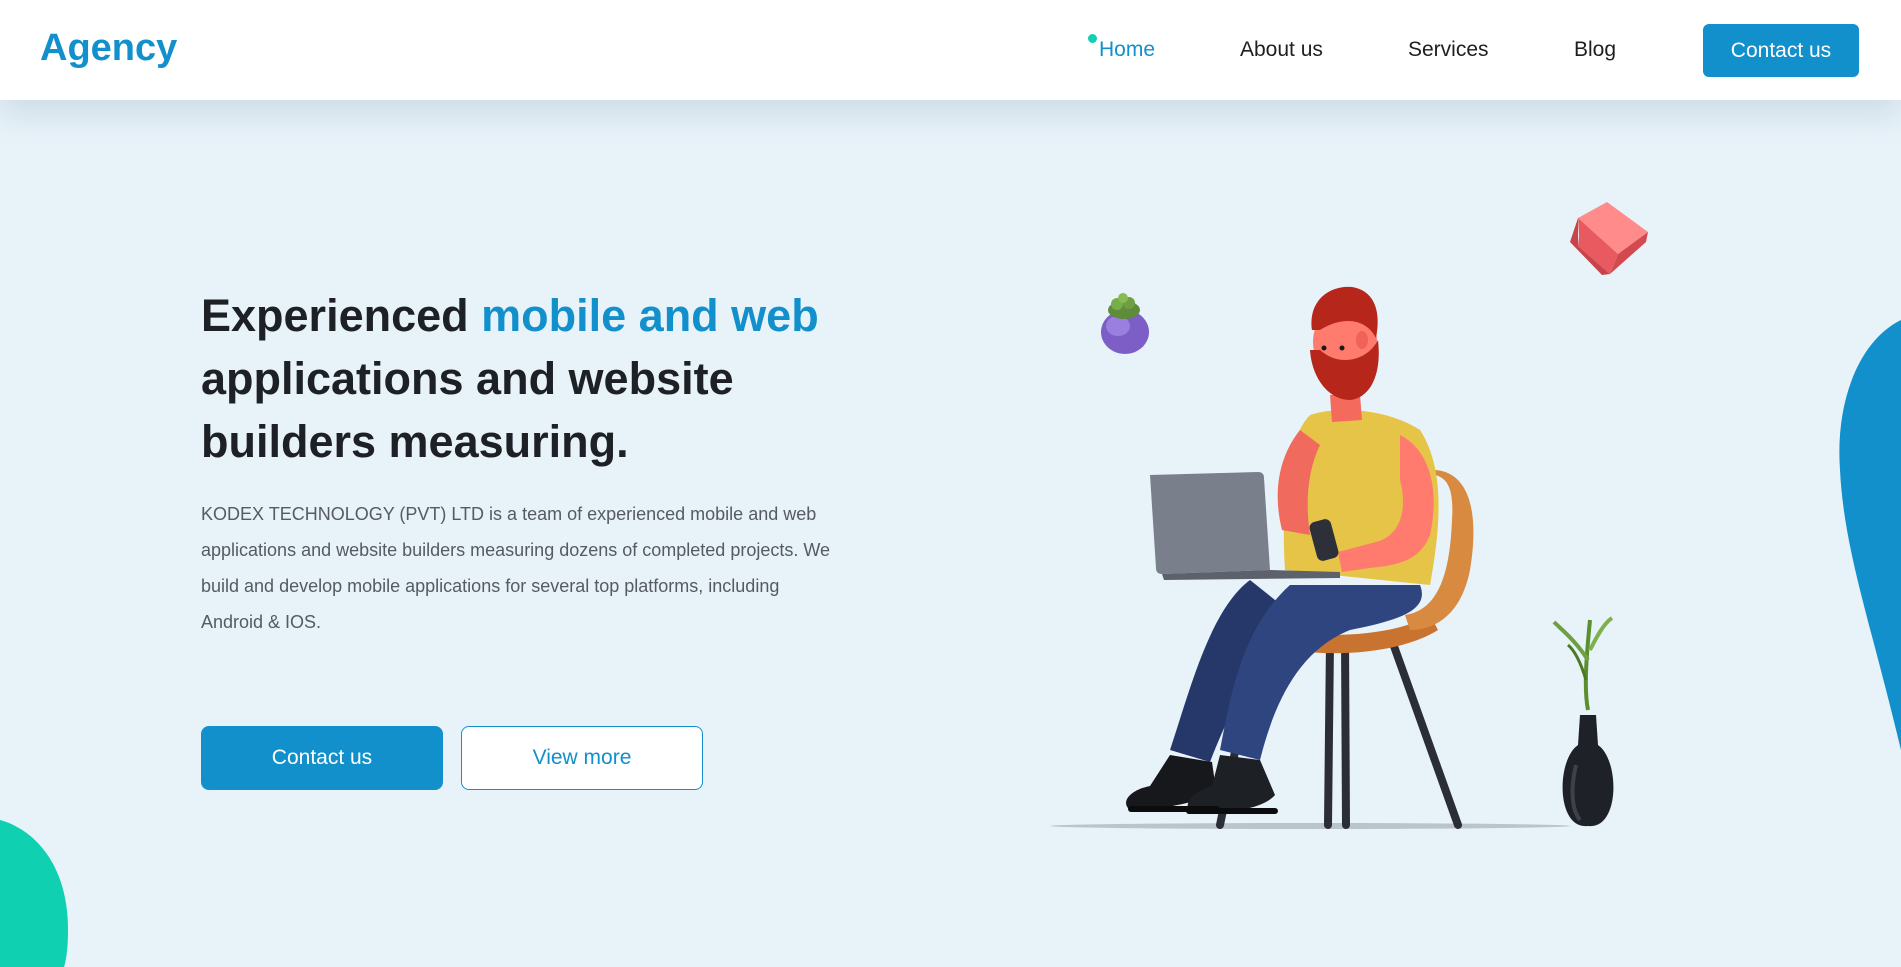 The image size is (1901, 967). I want to click on vase-plant-icon, so click(1583, 721).